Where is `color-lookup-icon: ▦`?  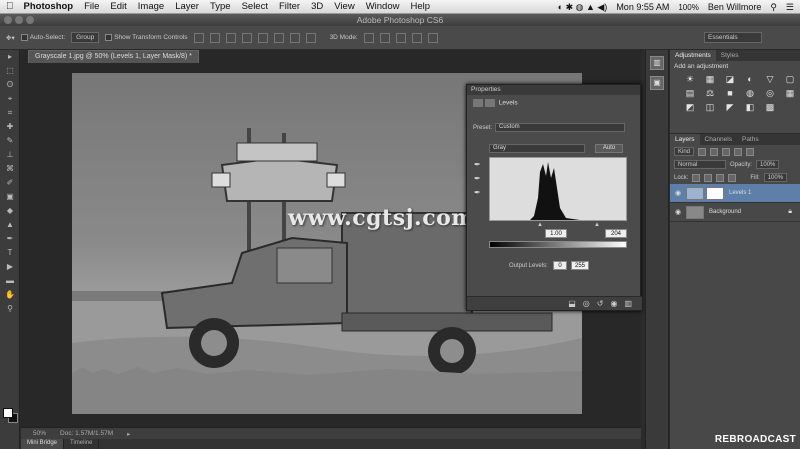 color-lookup-icon: ▦ is located at coordinates (790, 93).